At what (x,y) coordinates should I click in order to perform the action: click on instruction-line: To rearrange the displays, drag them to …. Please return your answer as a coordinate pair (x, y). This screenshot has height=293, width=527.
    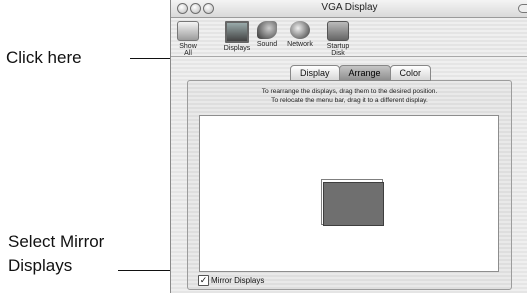
    Looking at the image, I should click on (349, 91).